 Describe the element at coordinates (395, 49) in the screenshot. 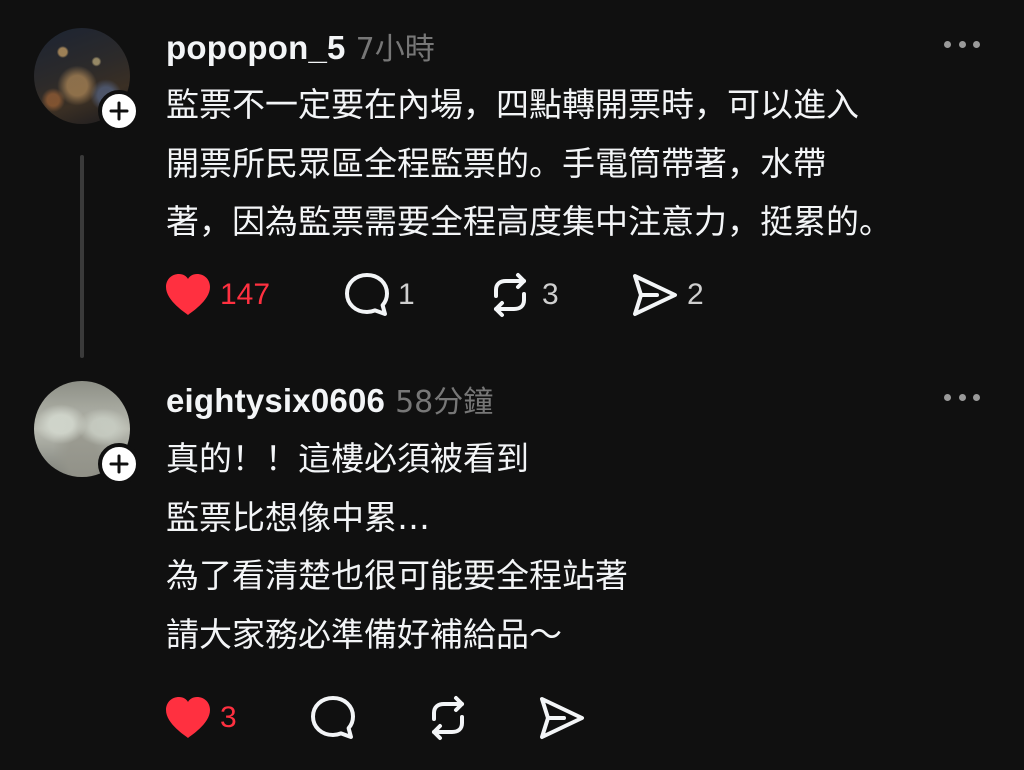

I see `timestamp: 7小時` at that location.